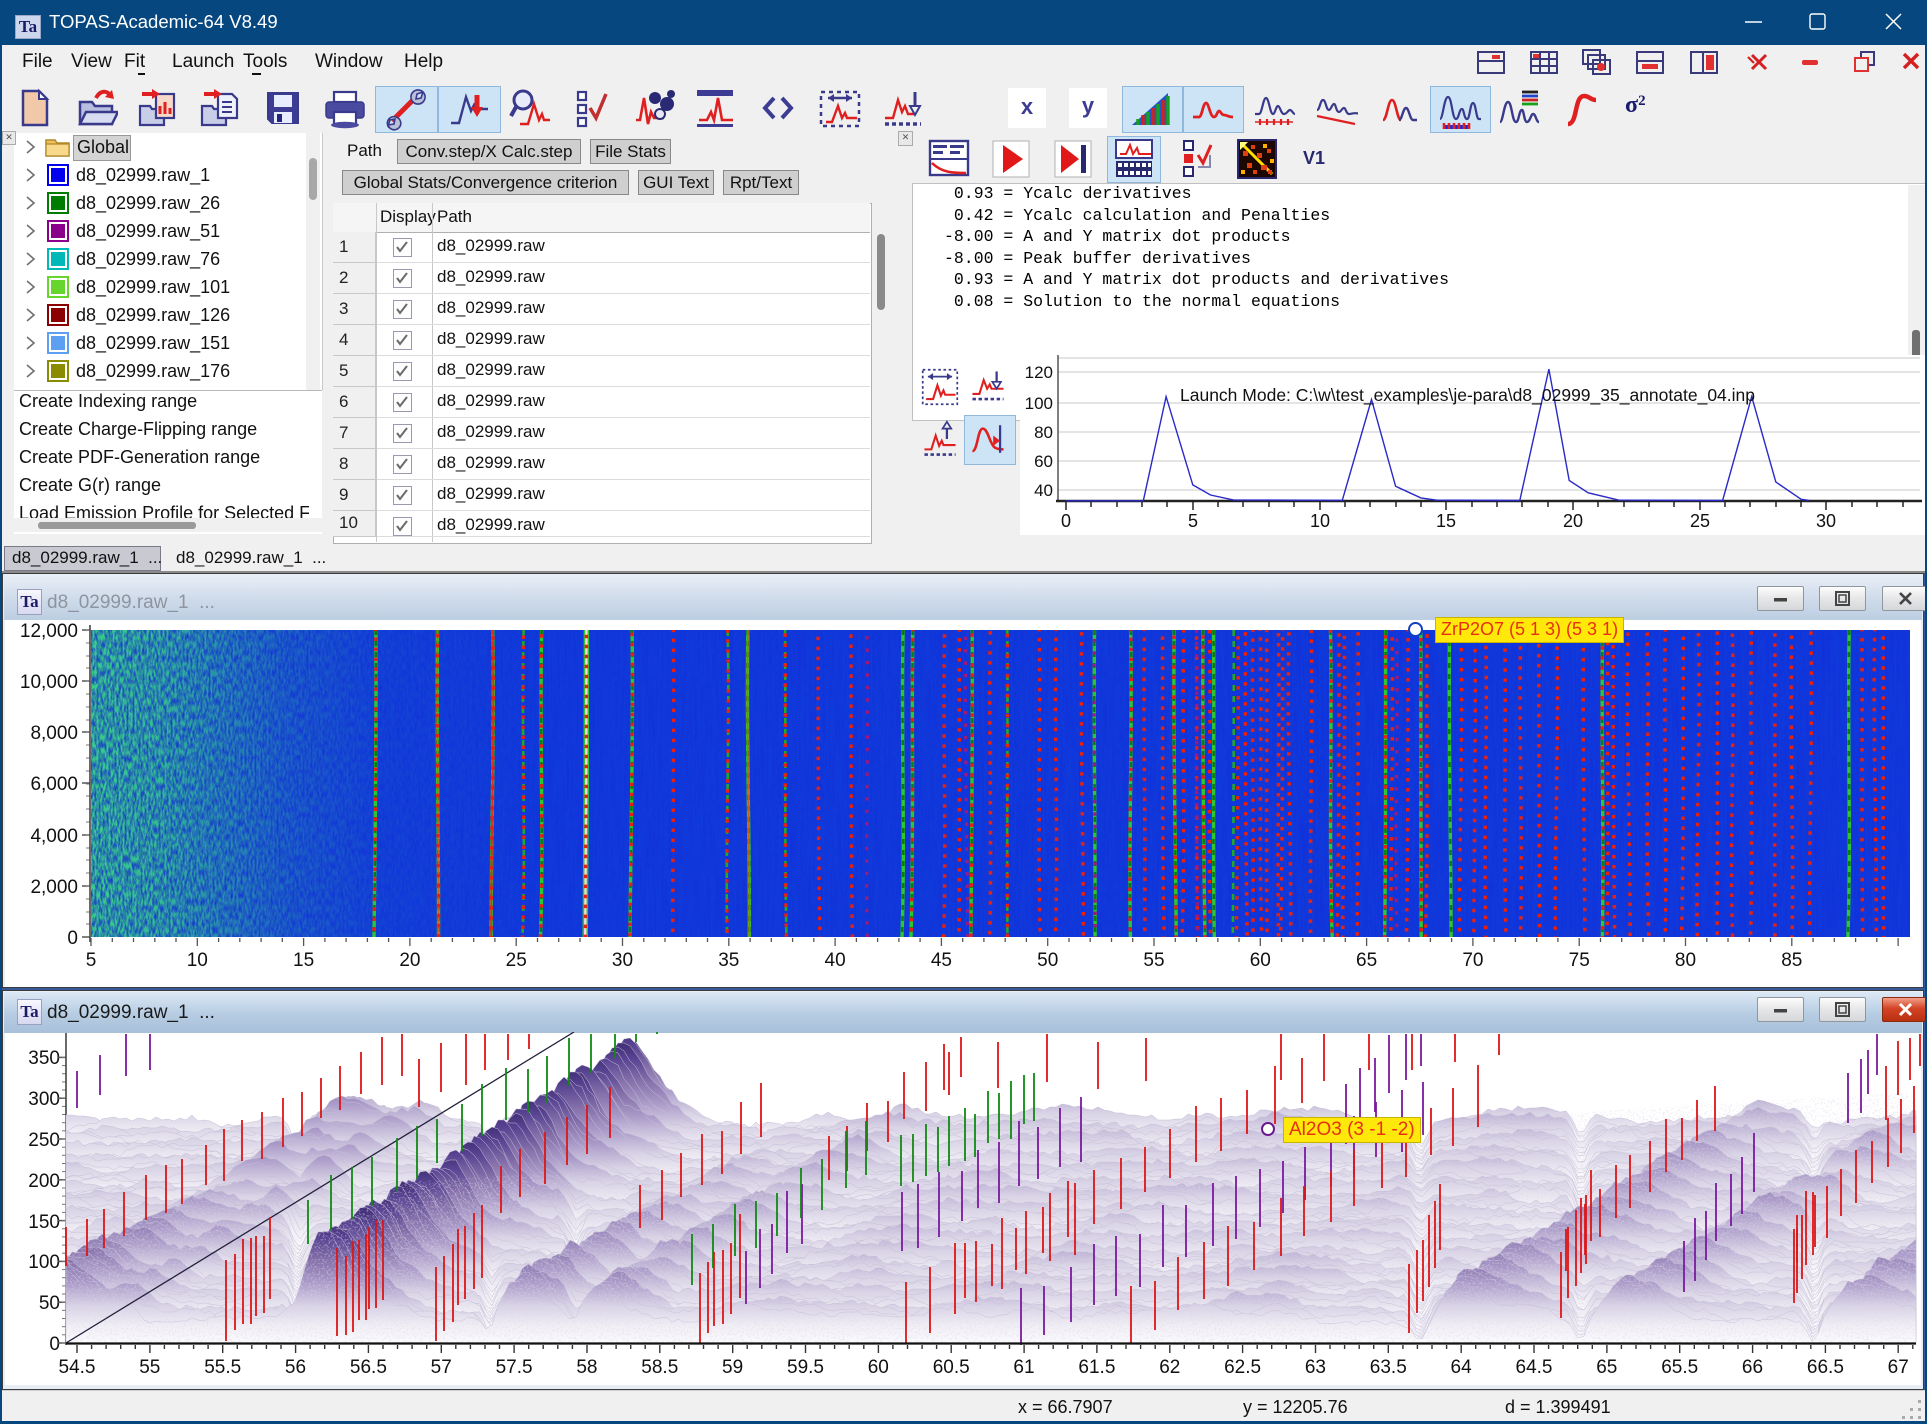 The height and width of the screenshot is (1424, 1927). What do you see at coordinates (441, 1367) in the screenshot?
I see `svg-text: 57` at bounding box center [441, 1367].